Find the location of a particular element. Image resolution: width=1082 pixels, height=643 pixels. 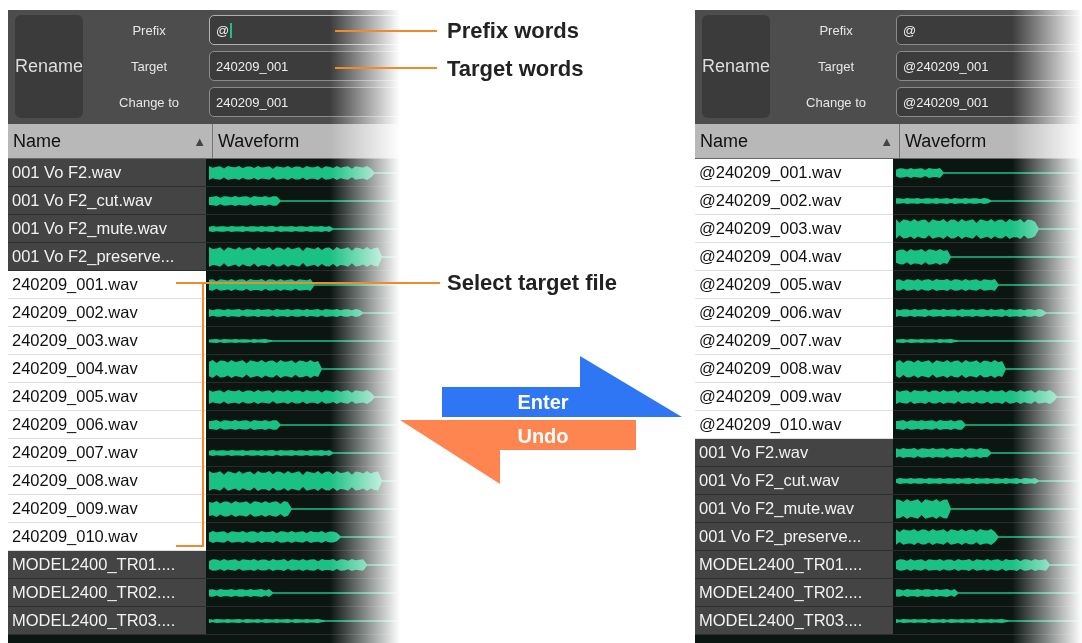

arrow: Enter is located at coordinates (562, 388).